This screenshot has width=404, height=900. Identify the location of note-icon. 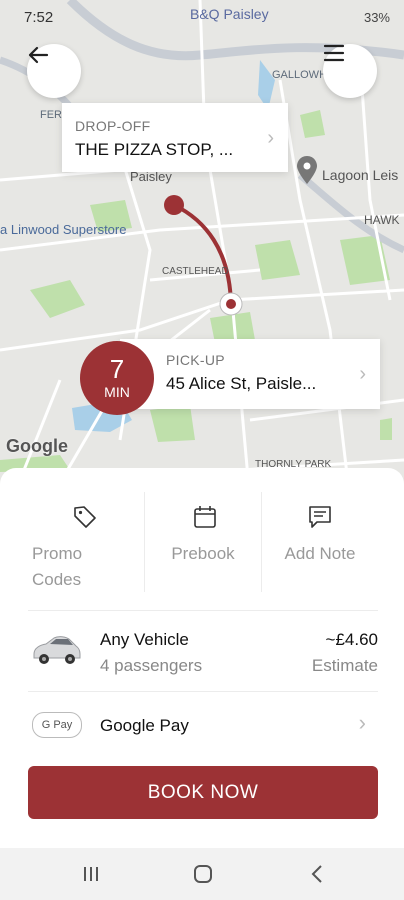
(320, 517).